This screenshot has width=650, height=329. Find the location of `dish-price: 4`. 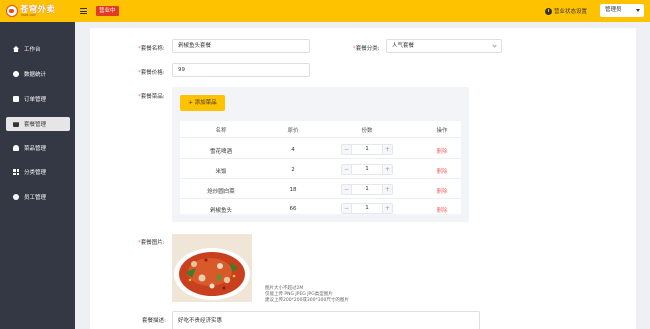

dish-price: 4 is located at coordinates (293, 150).